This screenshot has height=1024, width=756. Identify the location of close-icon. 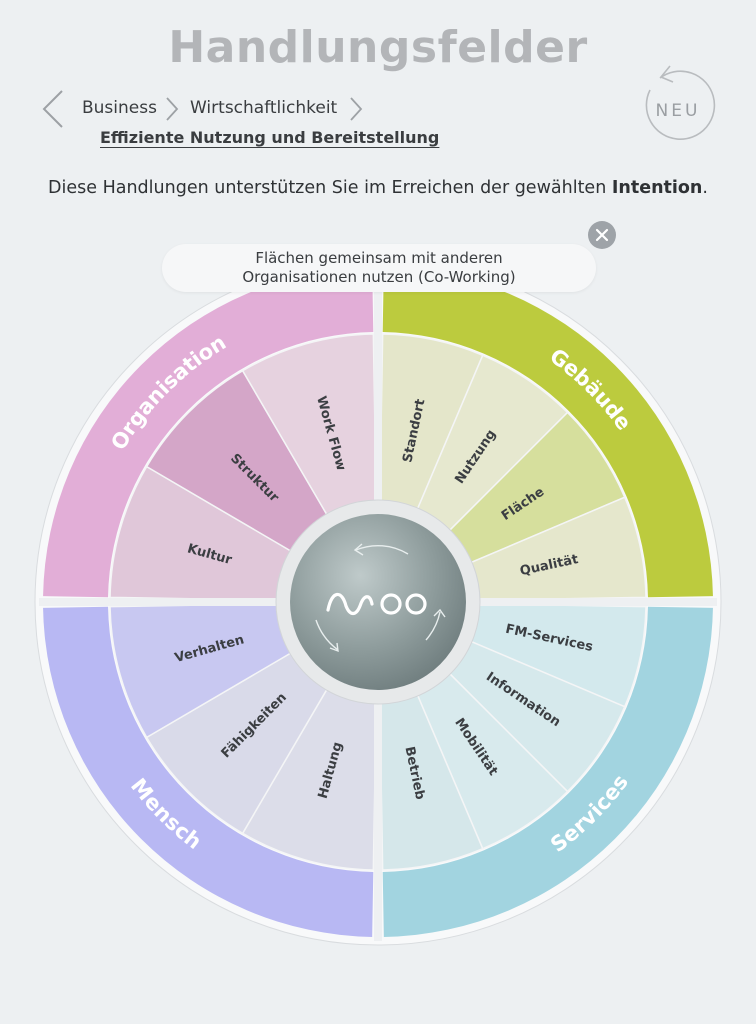
(602, 235).